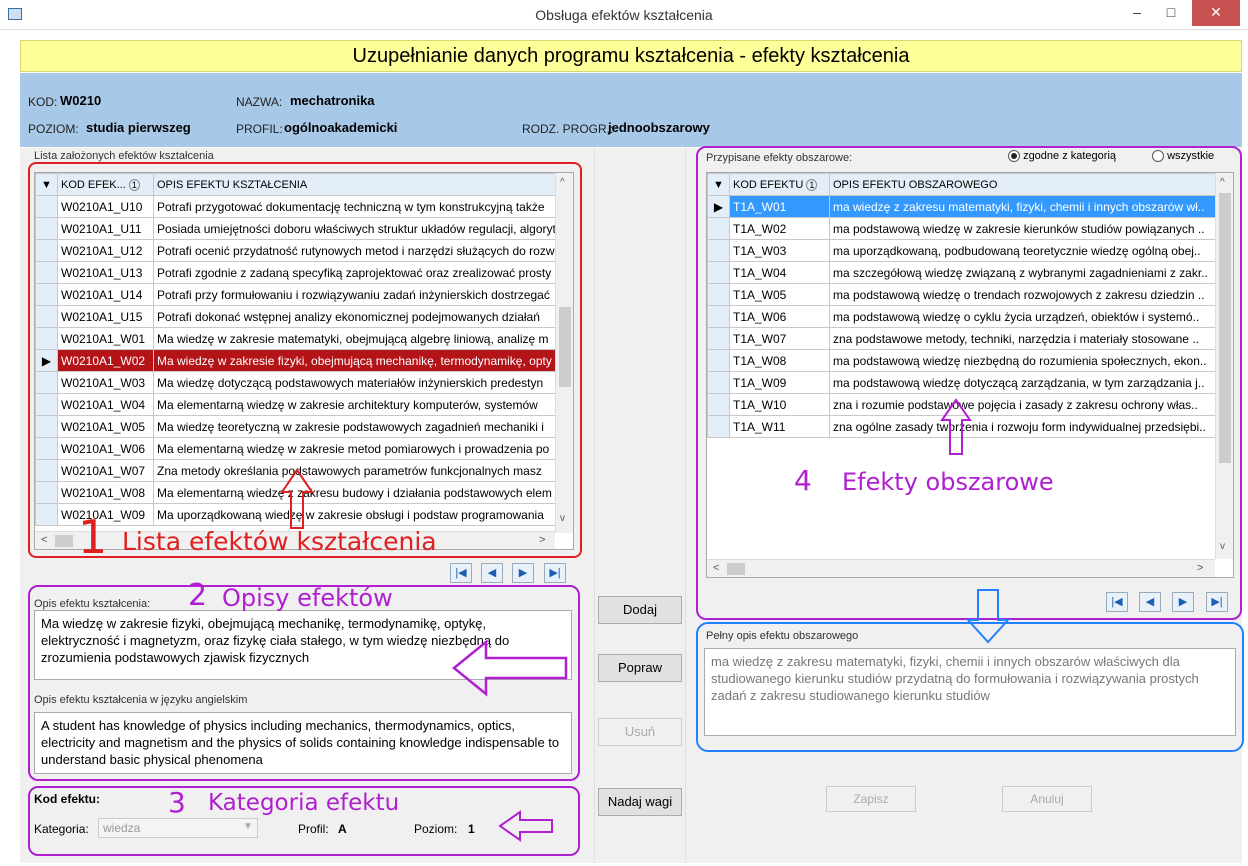  Describe the element at coordinates (1216, 13) in the screenshot. I see `close-button: ✕` at that location.